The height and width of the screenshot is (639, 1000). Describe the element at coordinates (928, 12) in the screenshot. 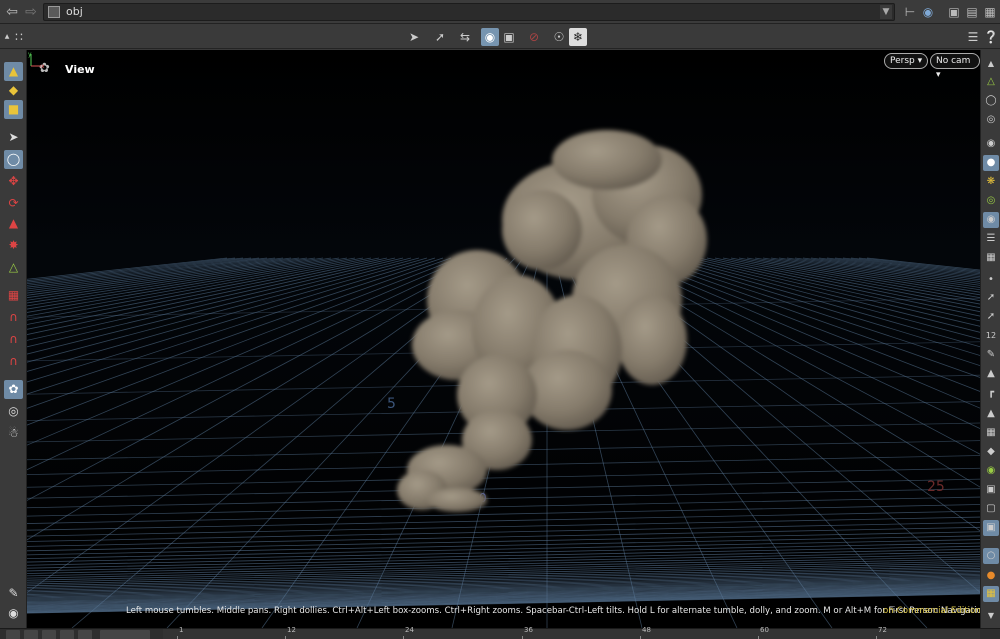

I see `link-icon: ◉` at that location.